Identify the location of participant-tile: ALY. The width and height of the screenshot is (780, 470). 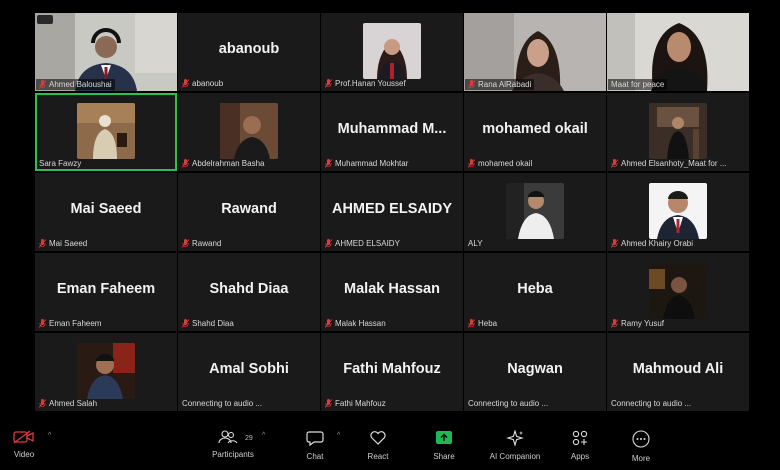
(535, 212).